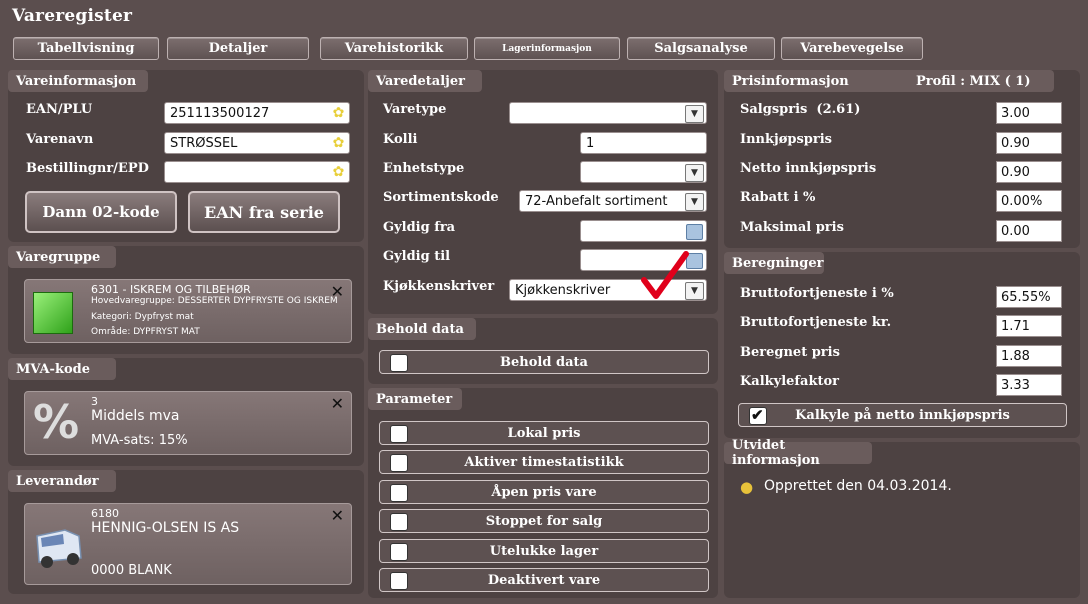 The image size is (1088, 604). Describe the element at coordinates (135, 416) in the screenshot. I see `mva-name: Middels mva` at that location.